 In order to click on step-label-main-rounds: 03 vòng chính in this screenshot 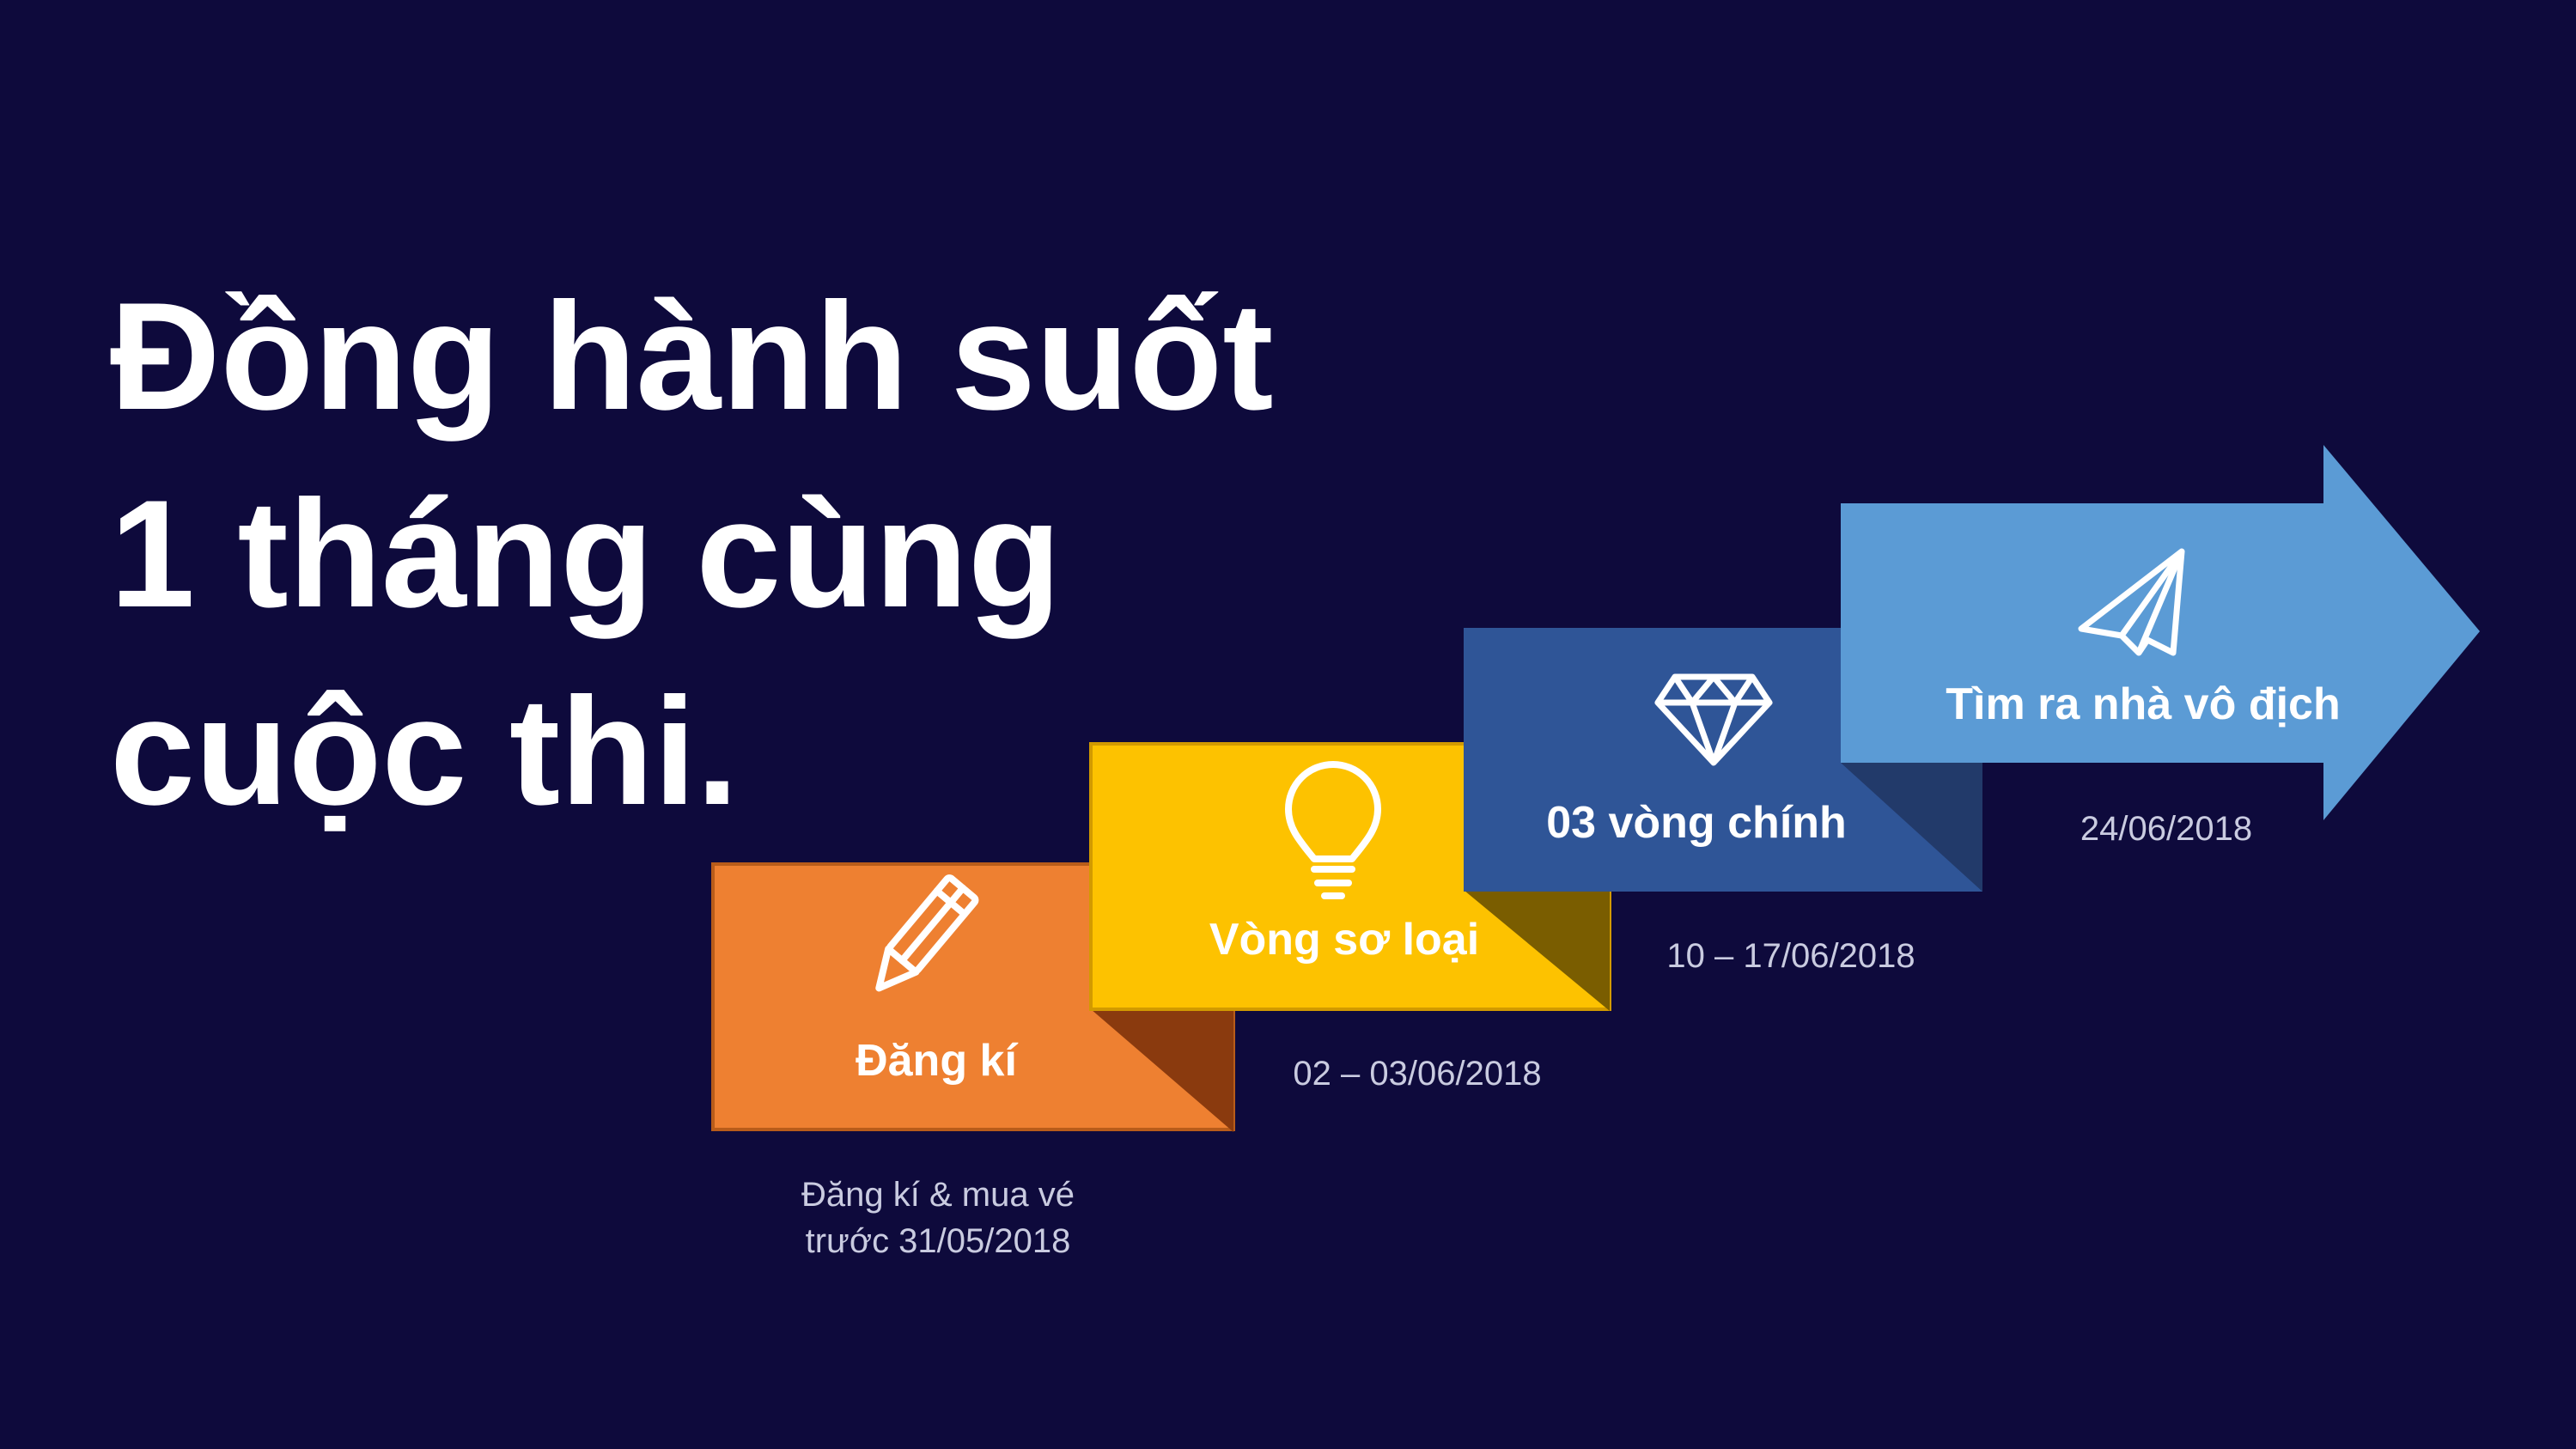, I will do `click(1696, 823)`.